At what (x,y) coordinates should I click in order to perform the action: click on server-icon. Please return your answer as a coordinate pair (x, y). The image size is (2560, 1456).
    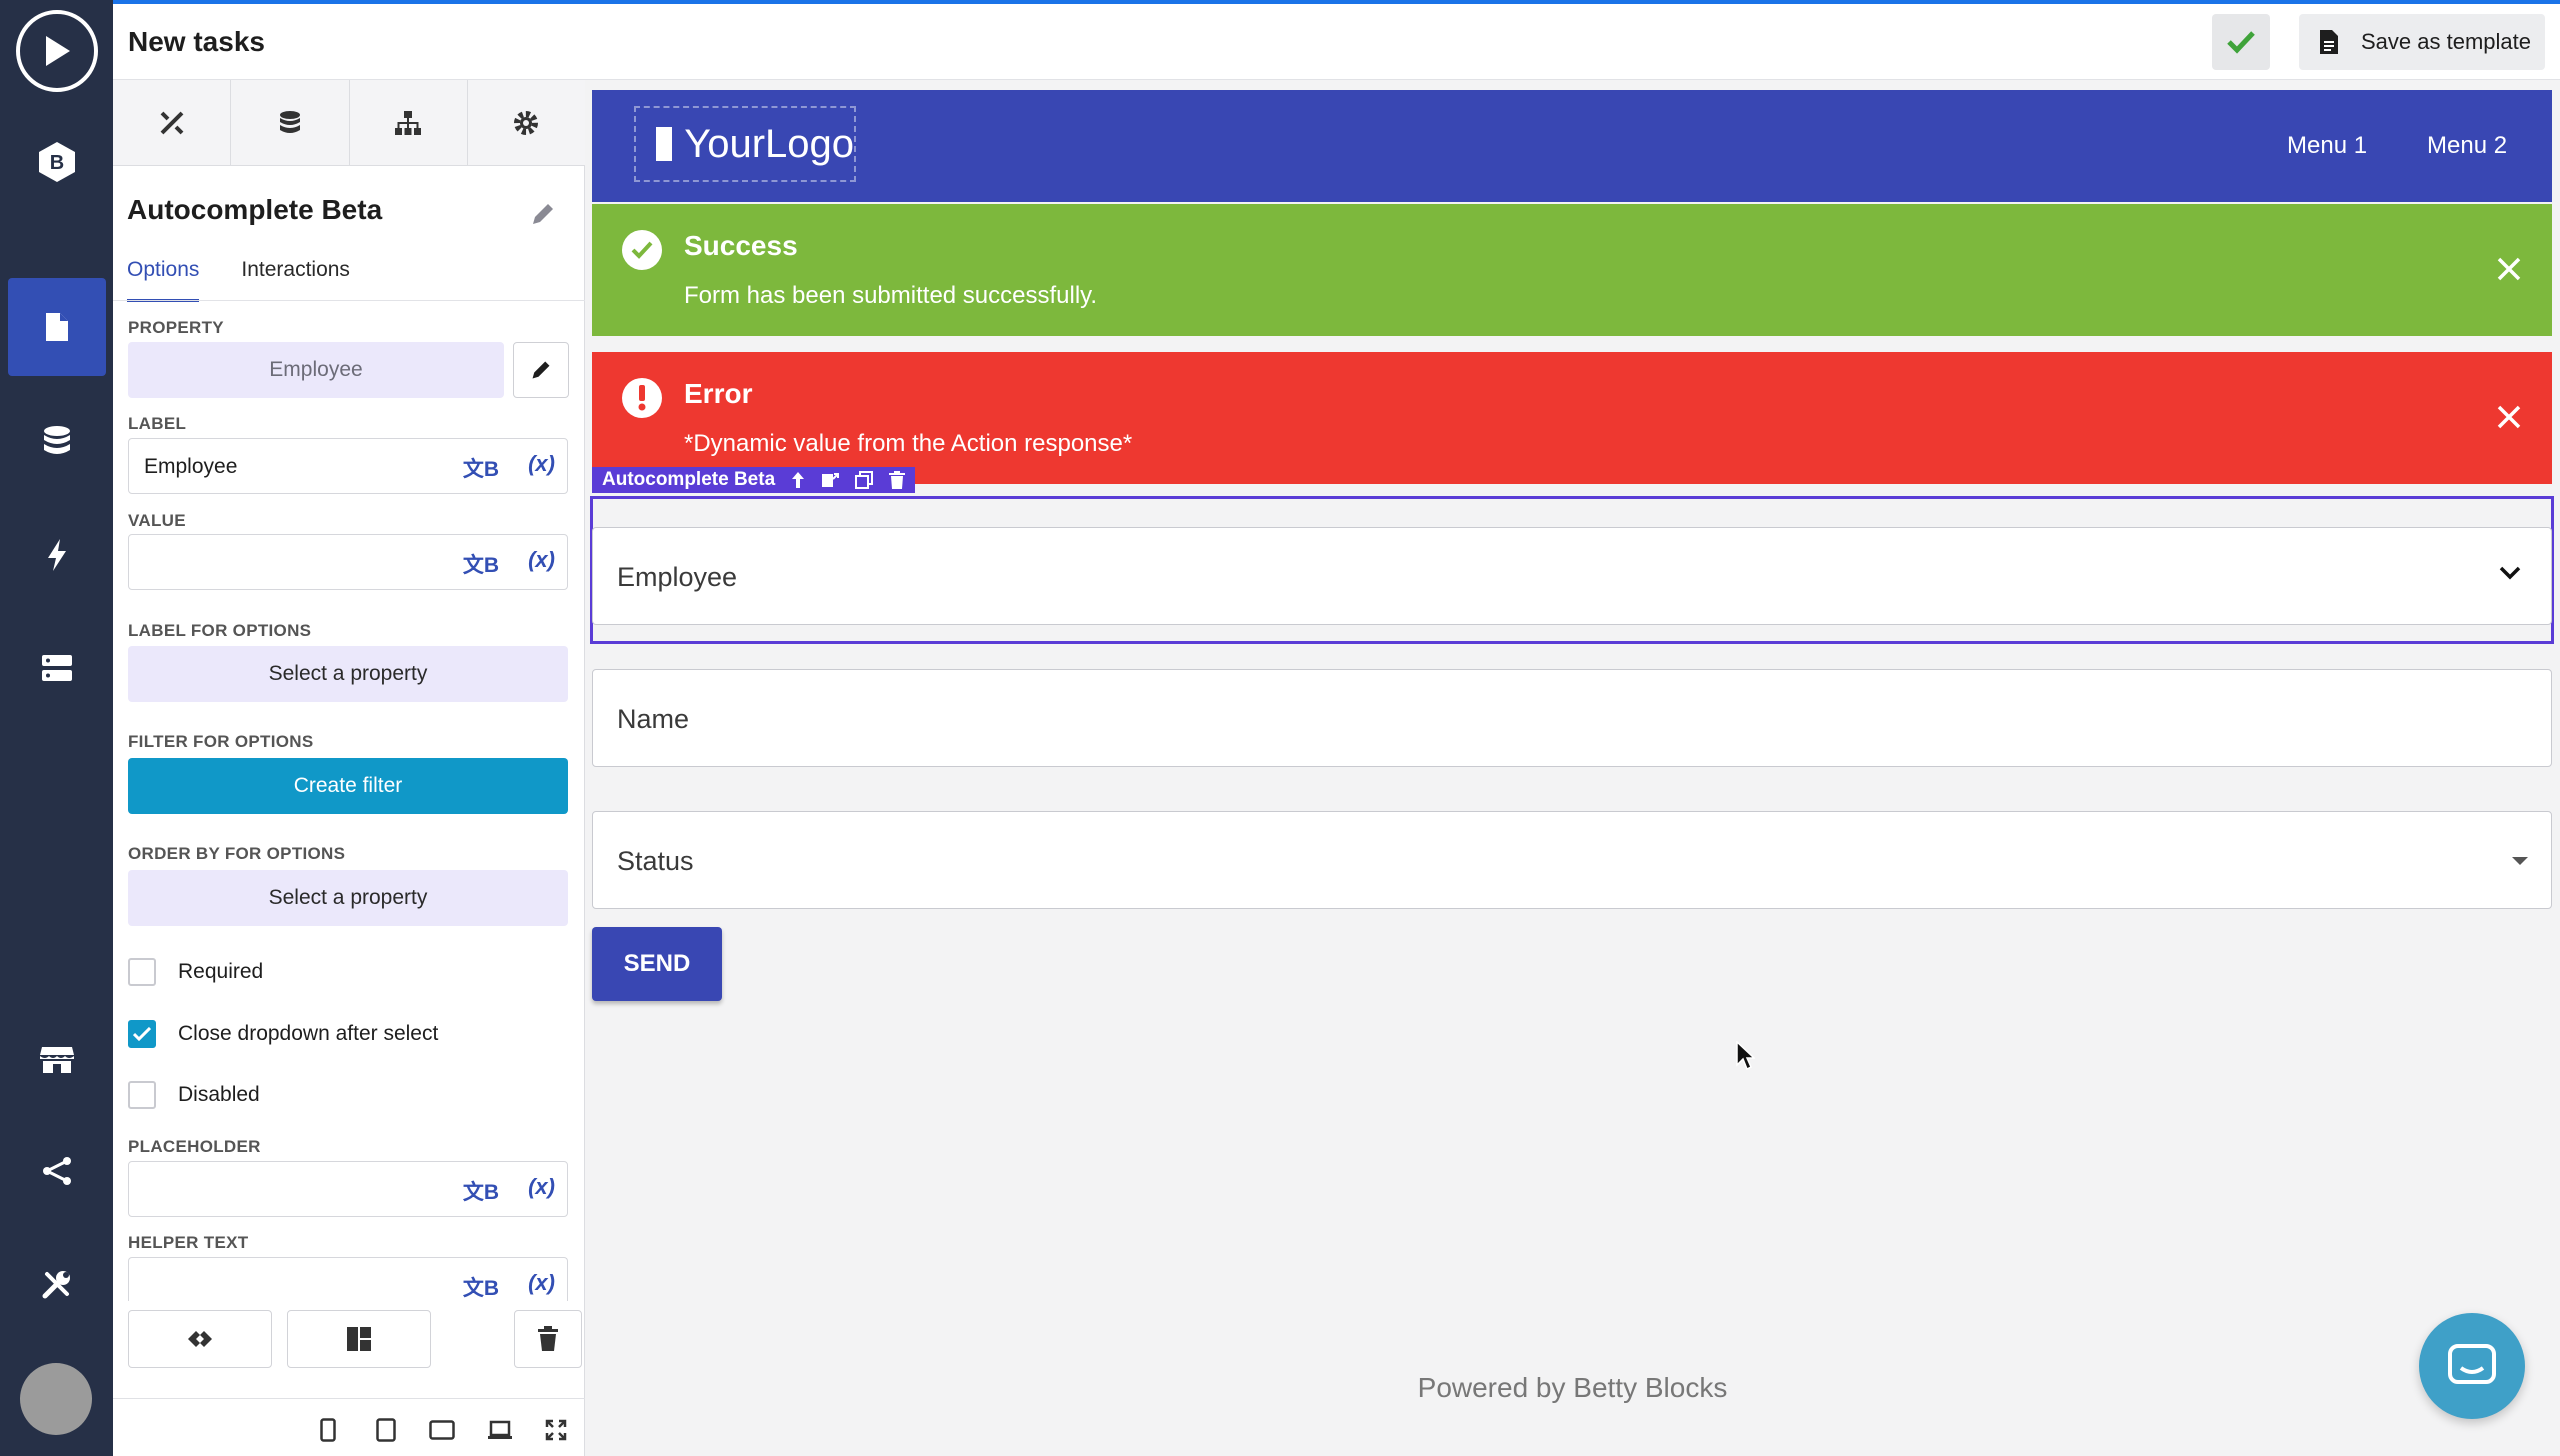
    Looking at the image, I should click on (57, 668).